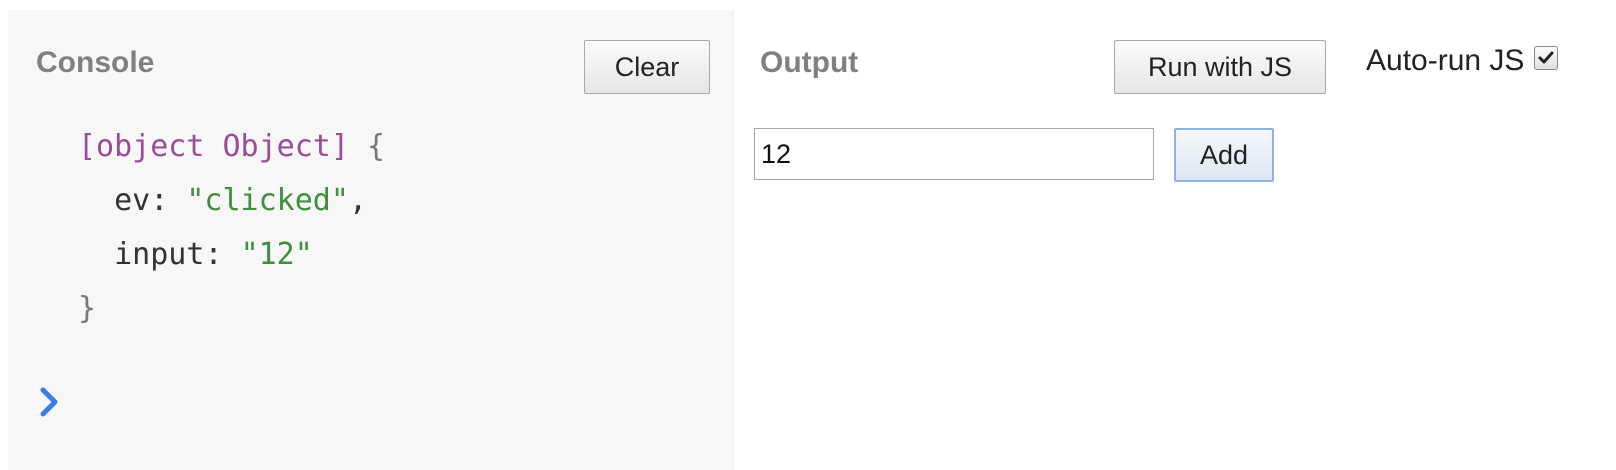 The width and height of the screenshot is (1616, 470). Describe the element at coordinates (213, 146) in the screenshot. I see `object-label: [object Object]` at that location.